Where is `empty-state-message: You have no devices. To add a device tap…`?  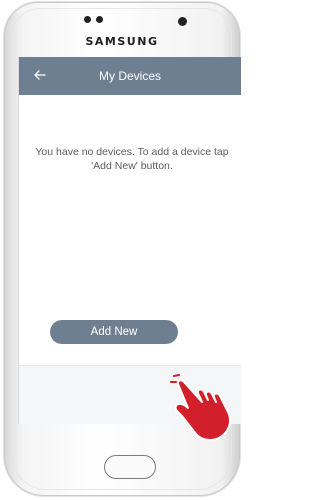
empty-state-message: You have no devices. To add a device tap… is located at coordinates (132, 159).